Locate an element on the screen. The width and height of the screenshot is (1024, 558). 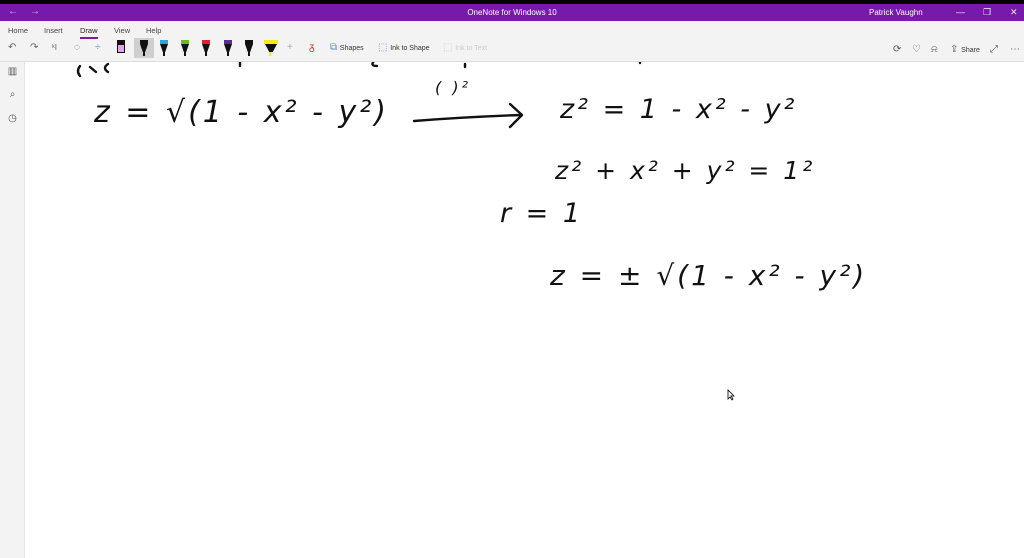
add-space-button: ÷ is located at coordinates (98, 48).